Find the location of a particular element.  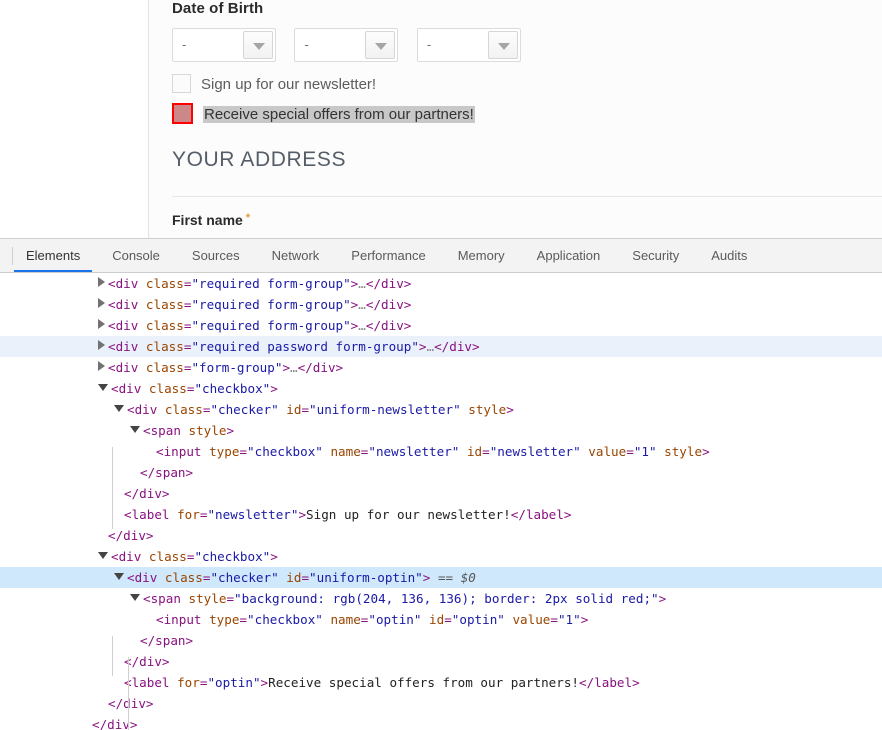

devtools-tab-application: Application is located at coordinates (569, 256).